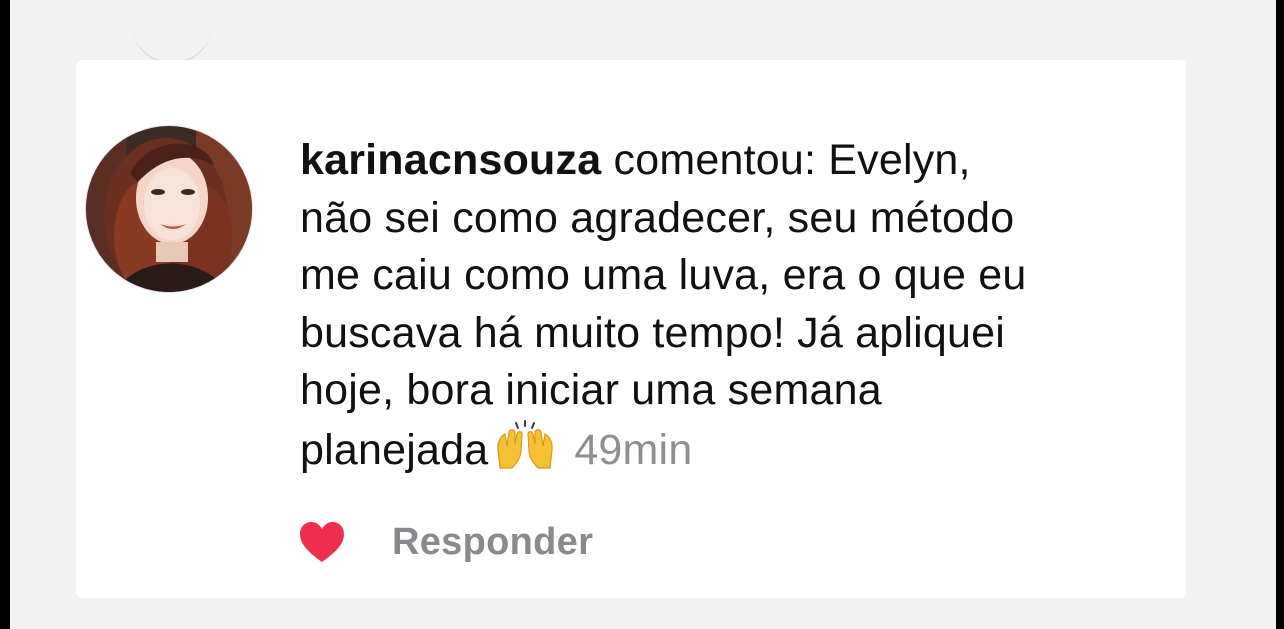  Describe the element at coordinates (657, 217) in the screenshot. I see `comment-line2: não sei como agradecer, seu método` at that location.